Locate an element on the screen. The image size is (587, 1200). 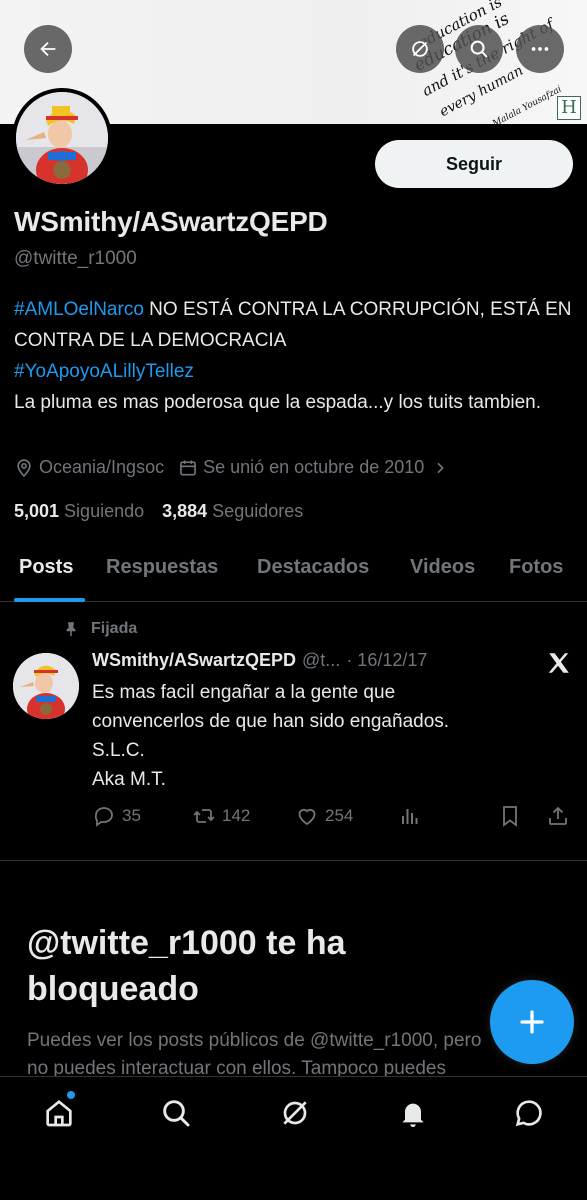
arrow-left-icon is located at coordinates (48, 49).